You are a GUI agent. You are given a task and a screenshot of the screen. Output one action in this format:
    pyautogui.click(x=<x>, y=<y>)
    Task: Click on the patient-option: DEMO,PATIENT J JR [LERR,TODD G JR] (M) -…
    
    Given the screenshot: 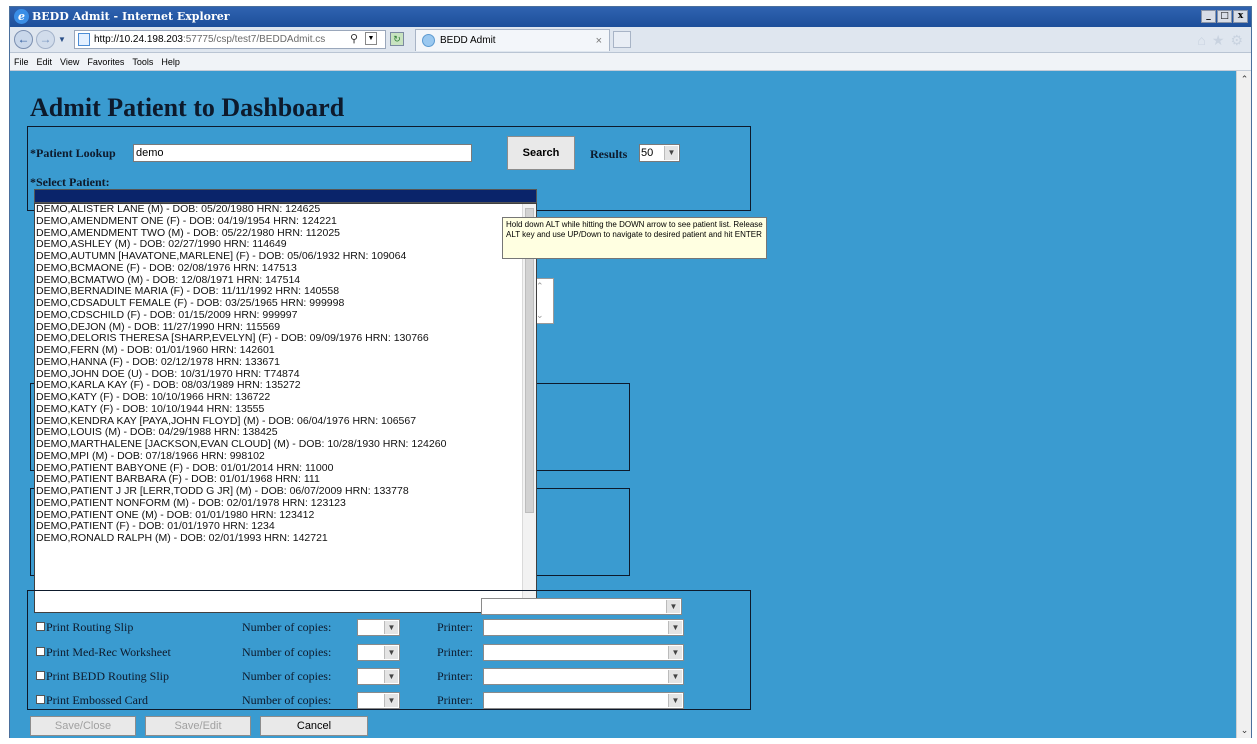 What is the action you would take?
    pyautogui.click(x=285, y=491)
    